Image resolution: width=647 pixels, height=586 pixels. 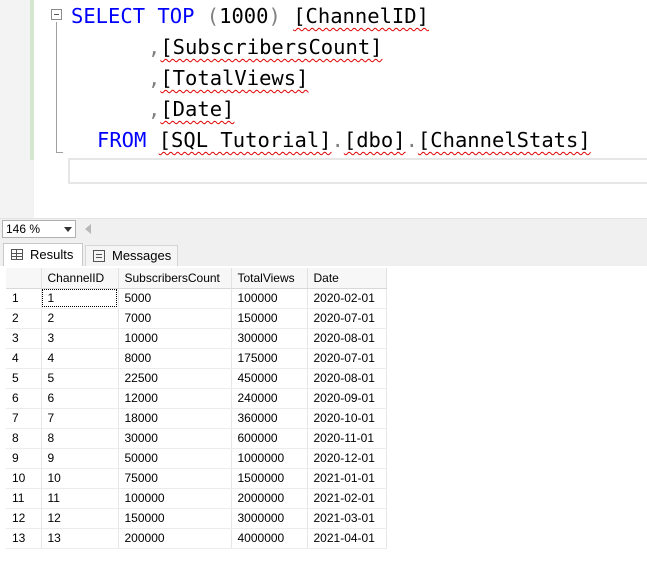 What do you see at coordinates (80, 438) in the screenshot?
I see `grid-cell: 8` at bounding box center [80, 438].